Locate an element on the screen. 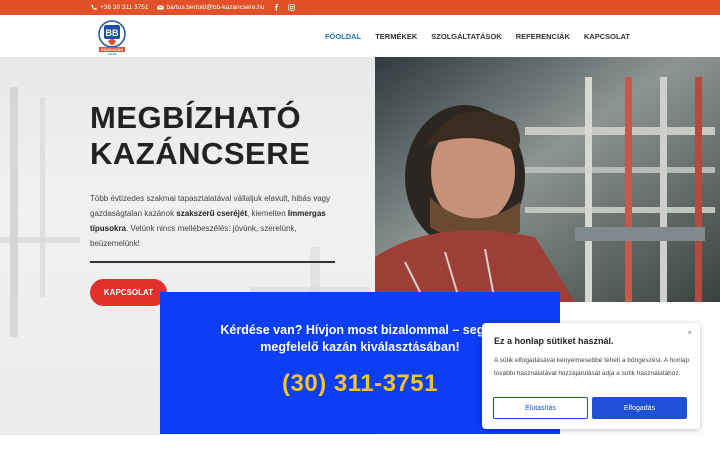 Image resolution: width=720 pixels, height=450 pixels. svg-text: GÁZKAZÁN is located at coordinates (112, 49).